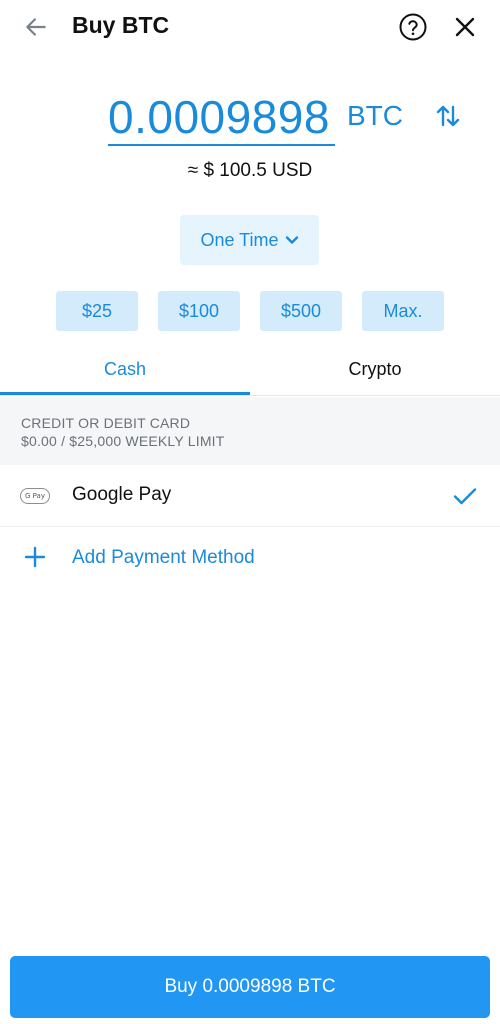  What do you see at coordinates (403, 311) in the screenshot?
I see `quick-amount-max: Max.` at bounding box center [403, 311].